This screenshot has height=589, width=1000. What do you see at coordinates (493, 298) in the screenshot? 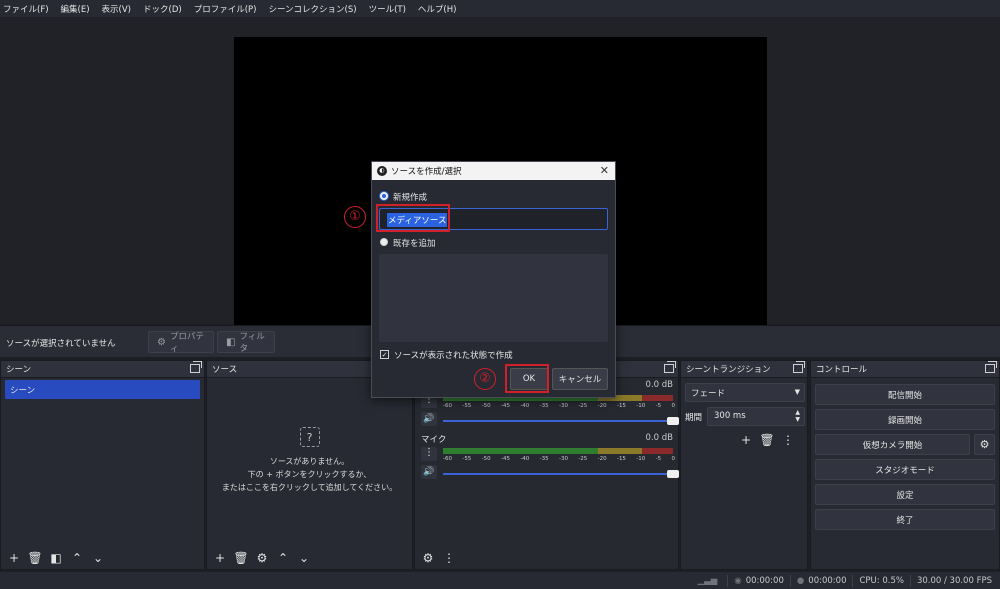
I see `existing-sources-list` at bounding box center [493, 298].